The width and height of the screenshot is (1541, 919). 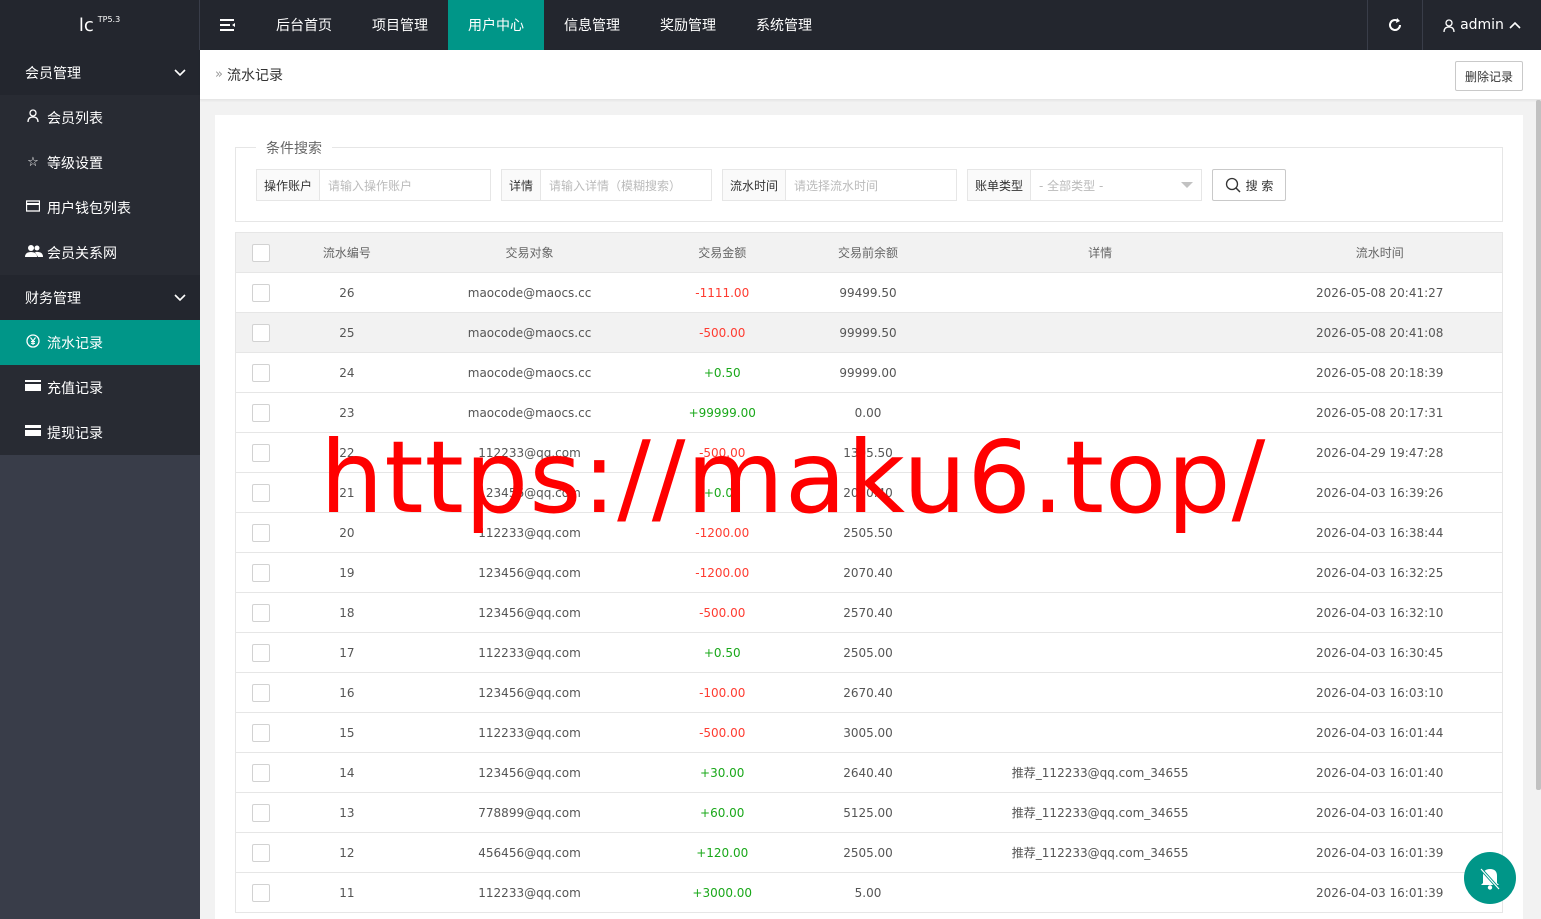 What do you see at coordinates (100, 387) in the screenshot?
I see `sidebar-item-recharge-records: 充值记录` at bounding box center [100, 387].